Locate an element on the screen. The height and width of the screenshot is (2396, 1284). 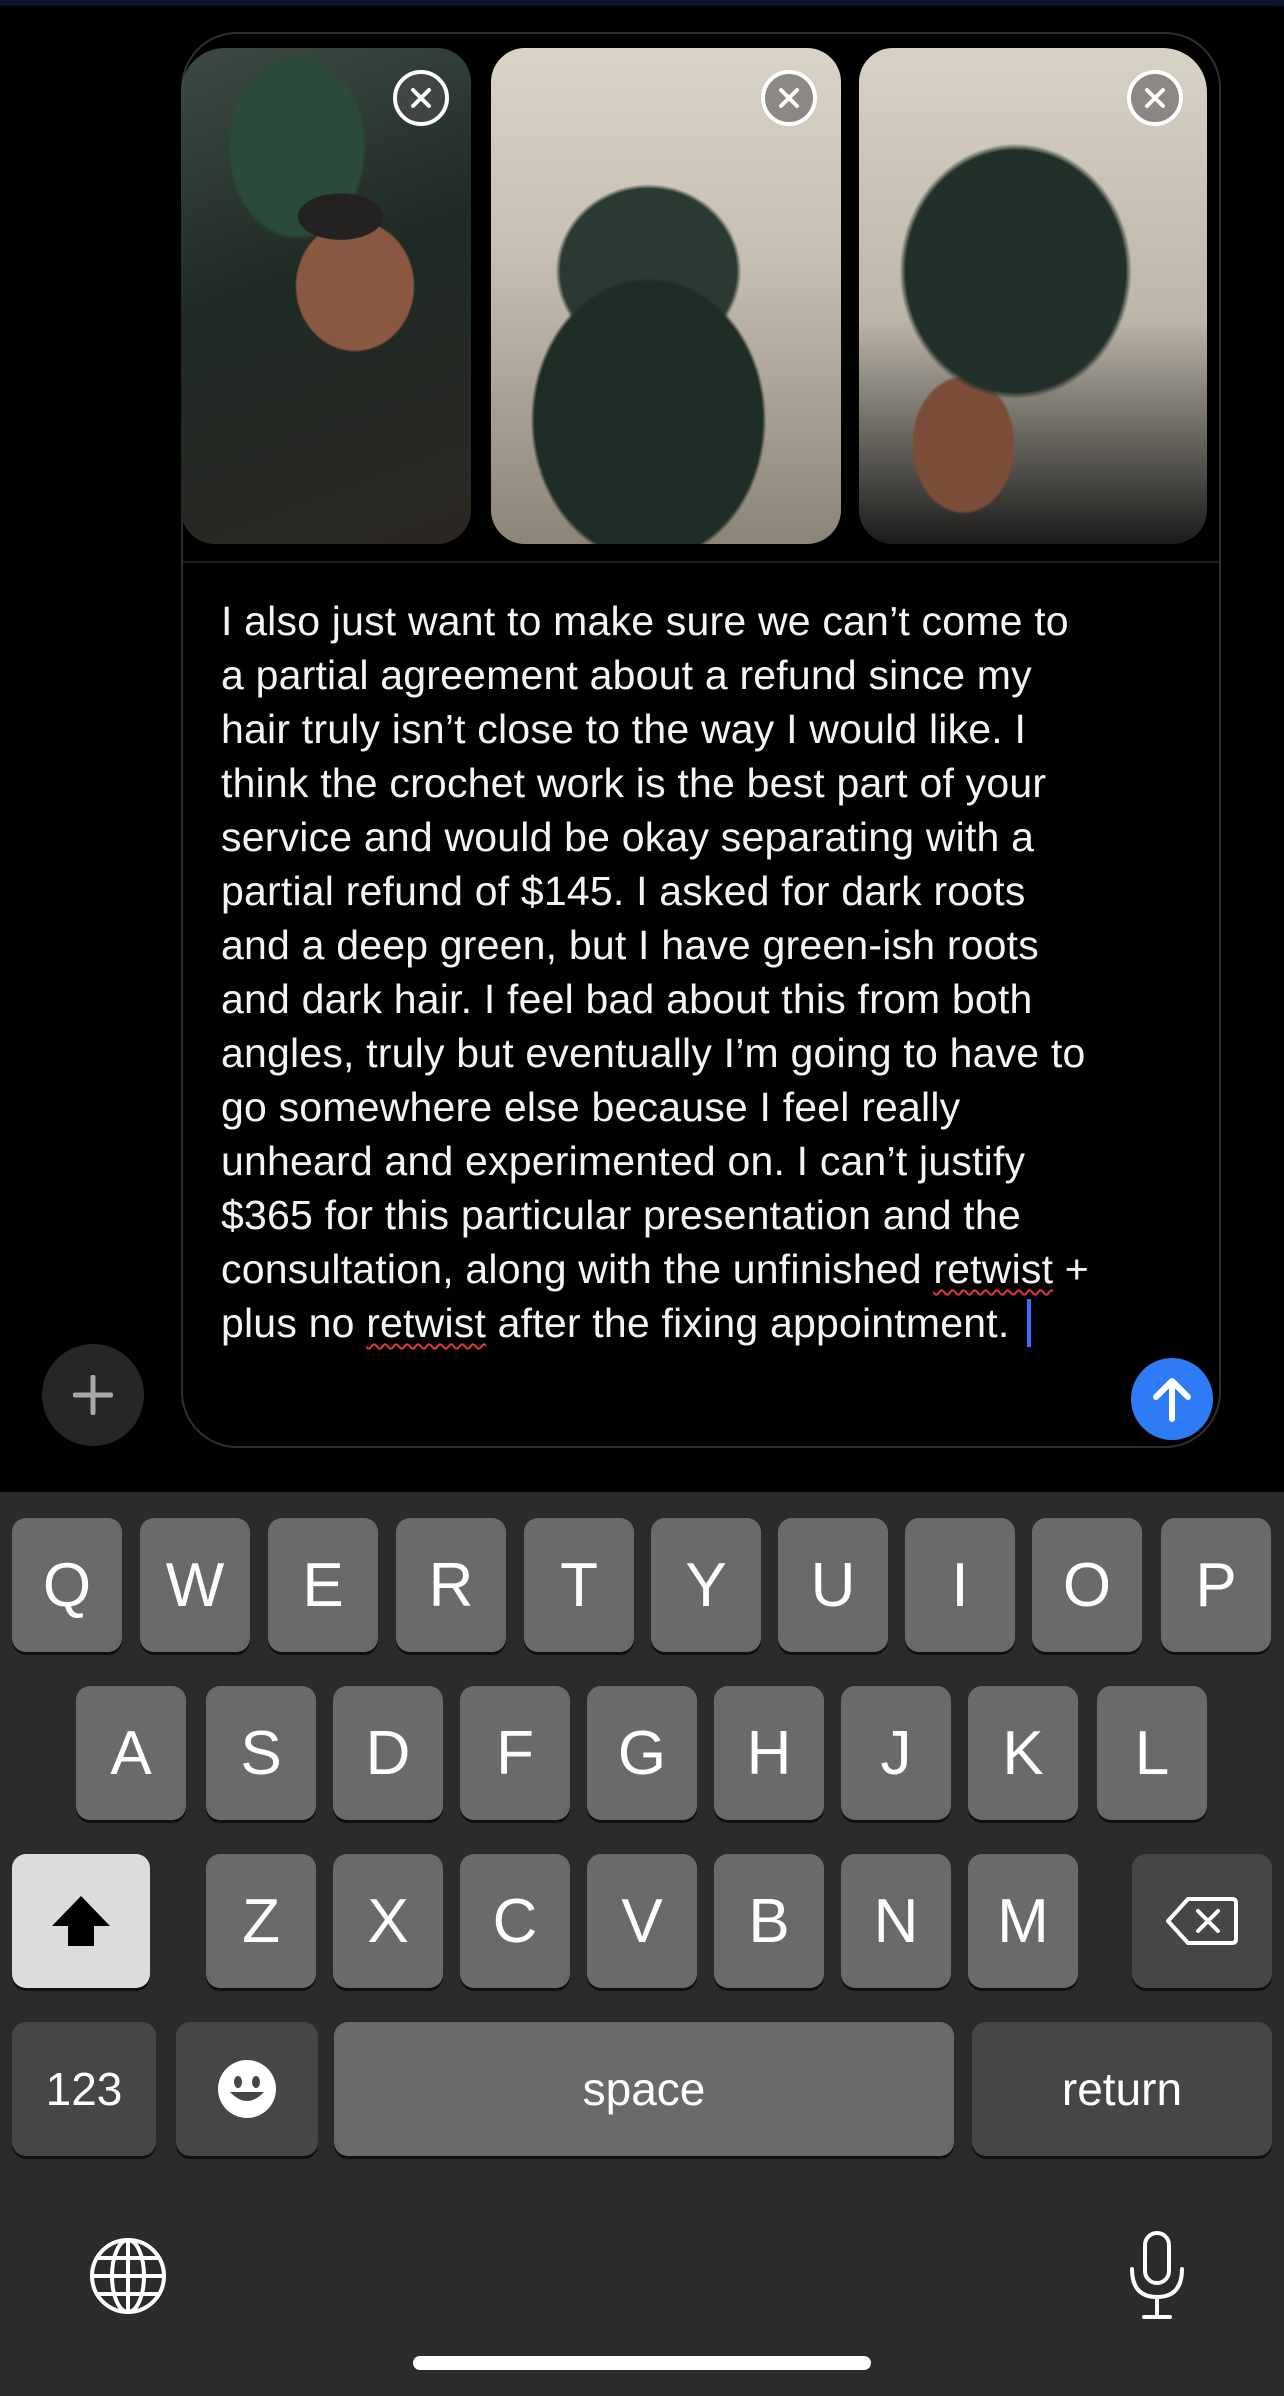
key-j: J is located at coordinates (896, 1753).